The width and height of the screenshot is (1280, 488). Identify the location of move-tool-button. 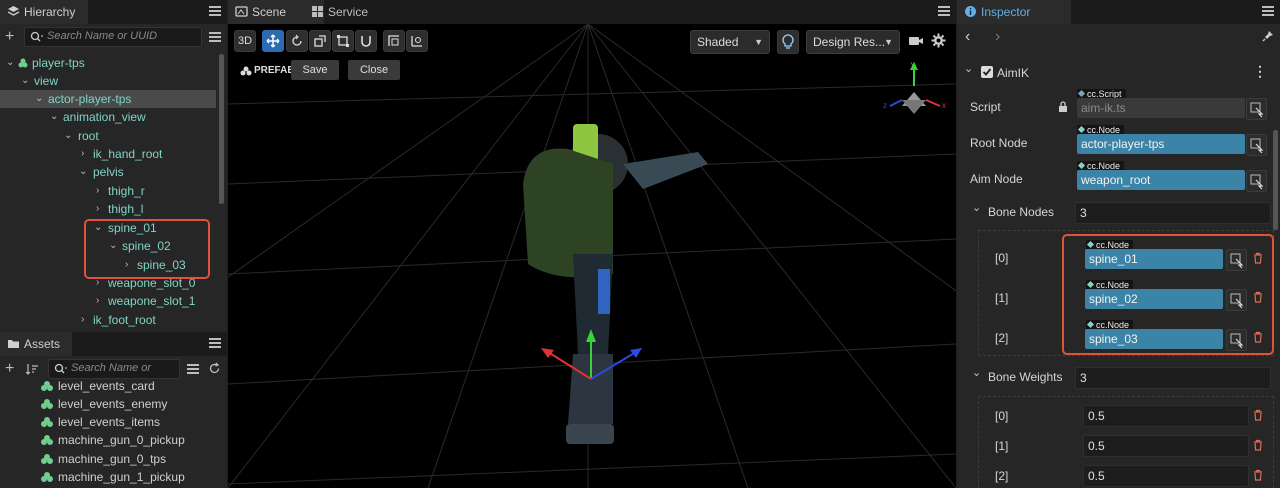
(273, 41).